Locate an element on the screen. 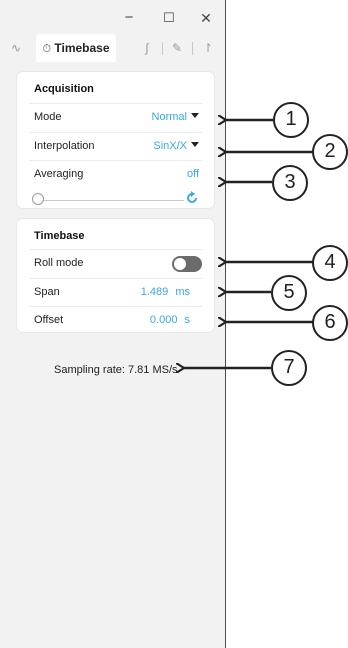  callout-1: 1 is located at coordinates (291, 120).